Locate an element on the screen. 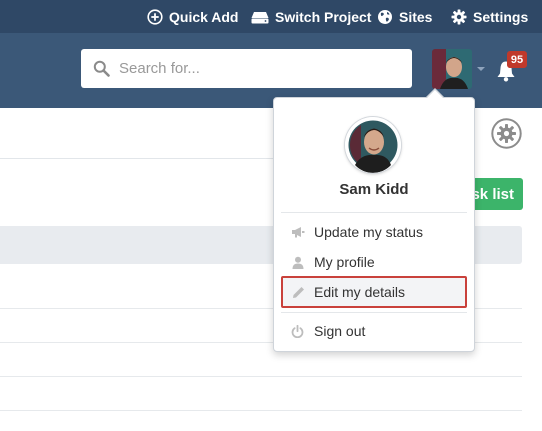 The height and width of the screenshot is (431, 542). sites-link: Sites is located at coordinates (404, 16).